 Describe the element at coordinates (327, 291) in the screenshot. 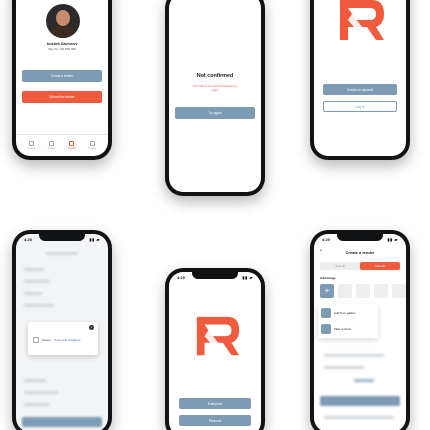

I see `add-image-button: +` at that location.